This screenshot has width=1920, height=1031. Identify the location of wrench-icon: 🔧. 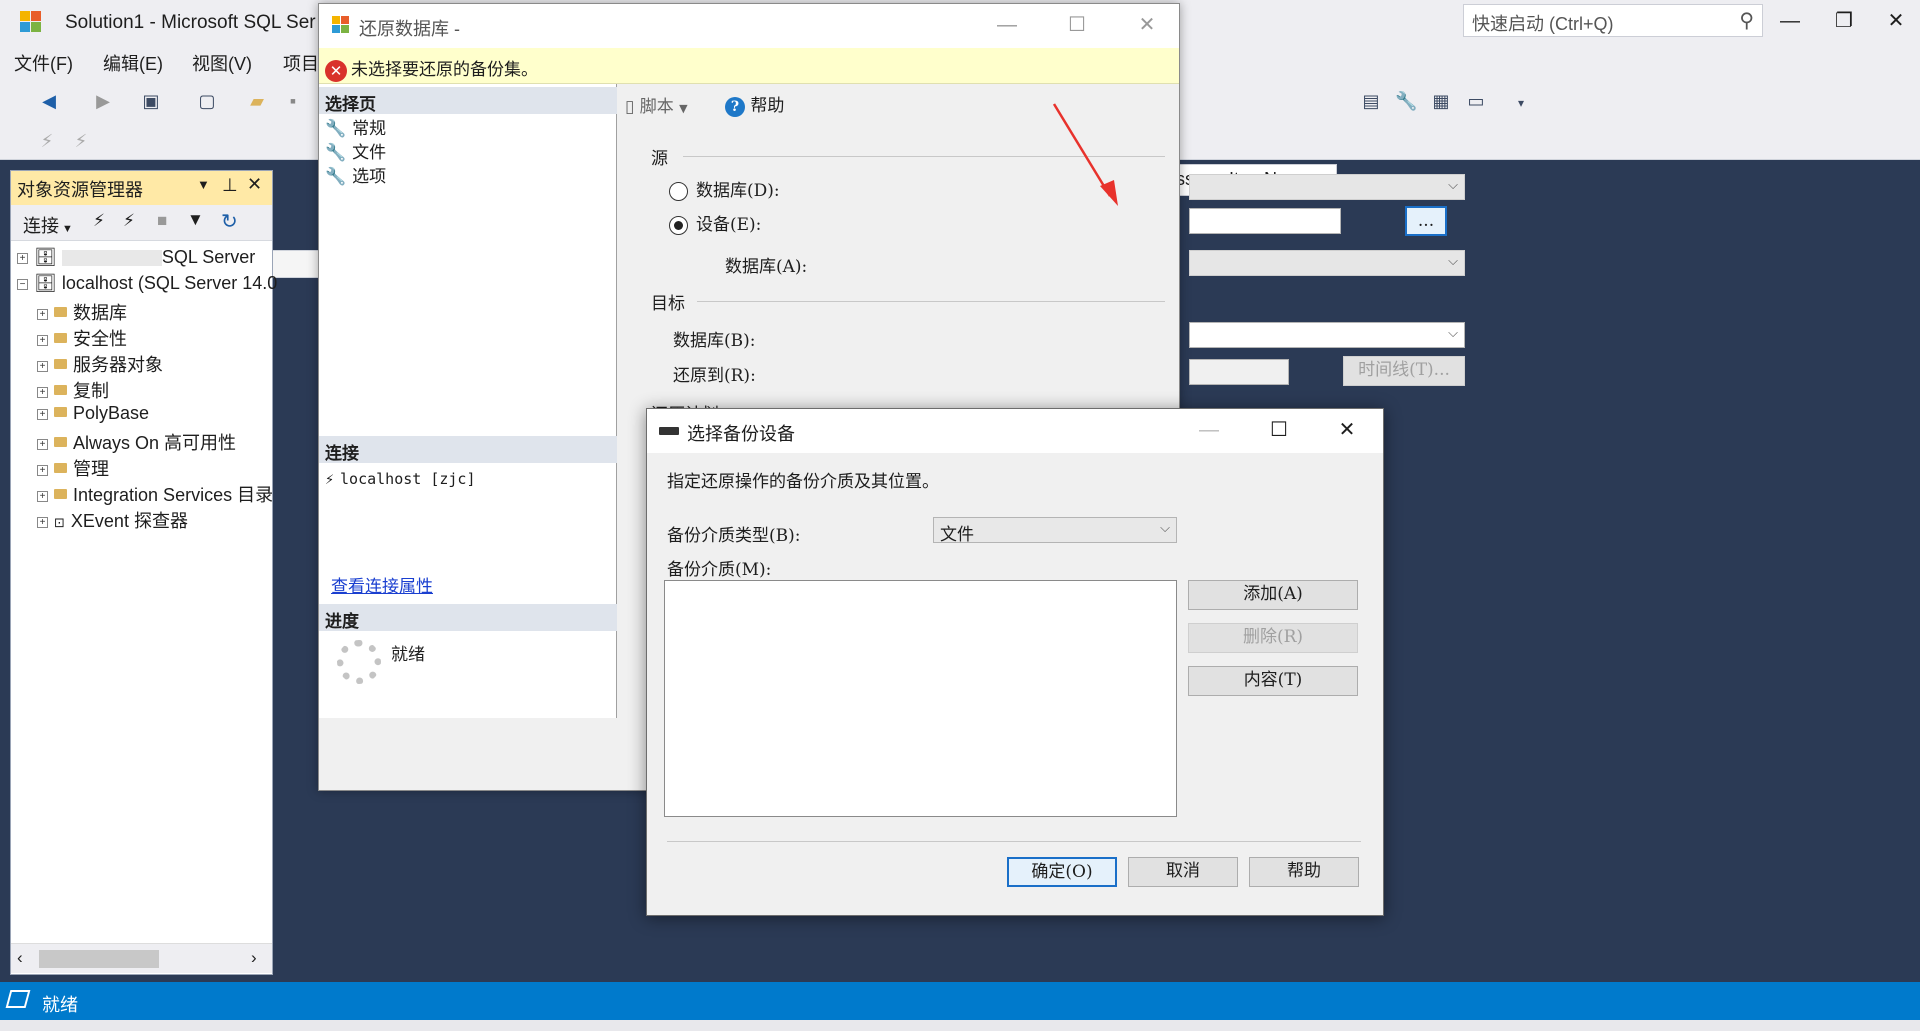
(1406, 101).